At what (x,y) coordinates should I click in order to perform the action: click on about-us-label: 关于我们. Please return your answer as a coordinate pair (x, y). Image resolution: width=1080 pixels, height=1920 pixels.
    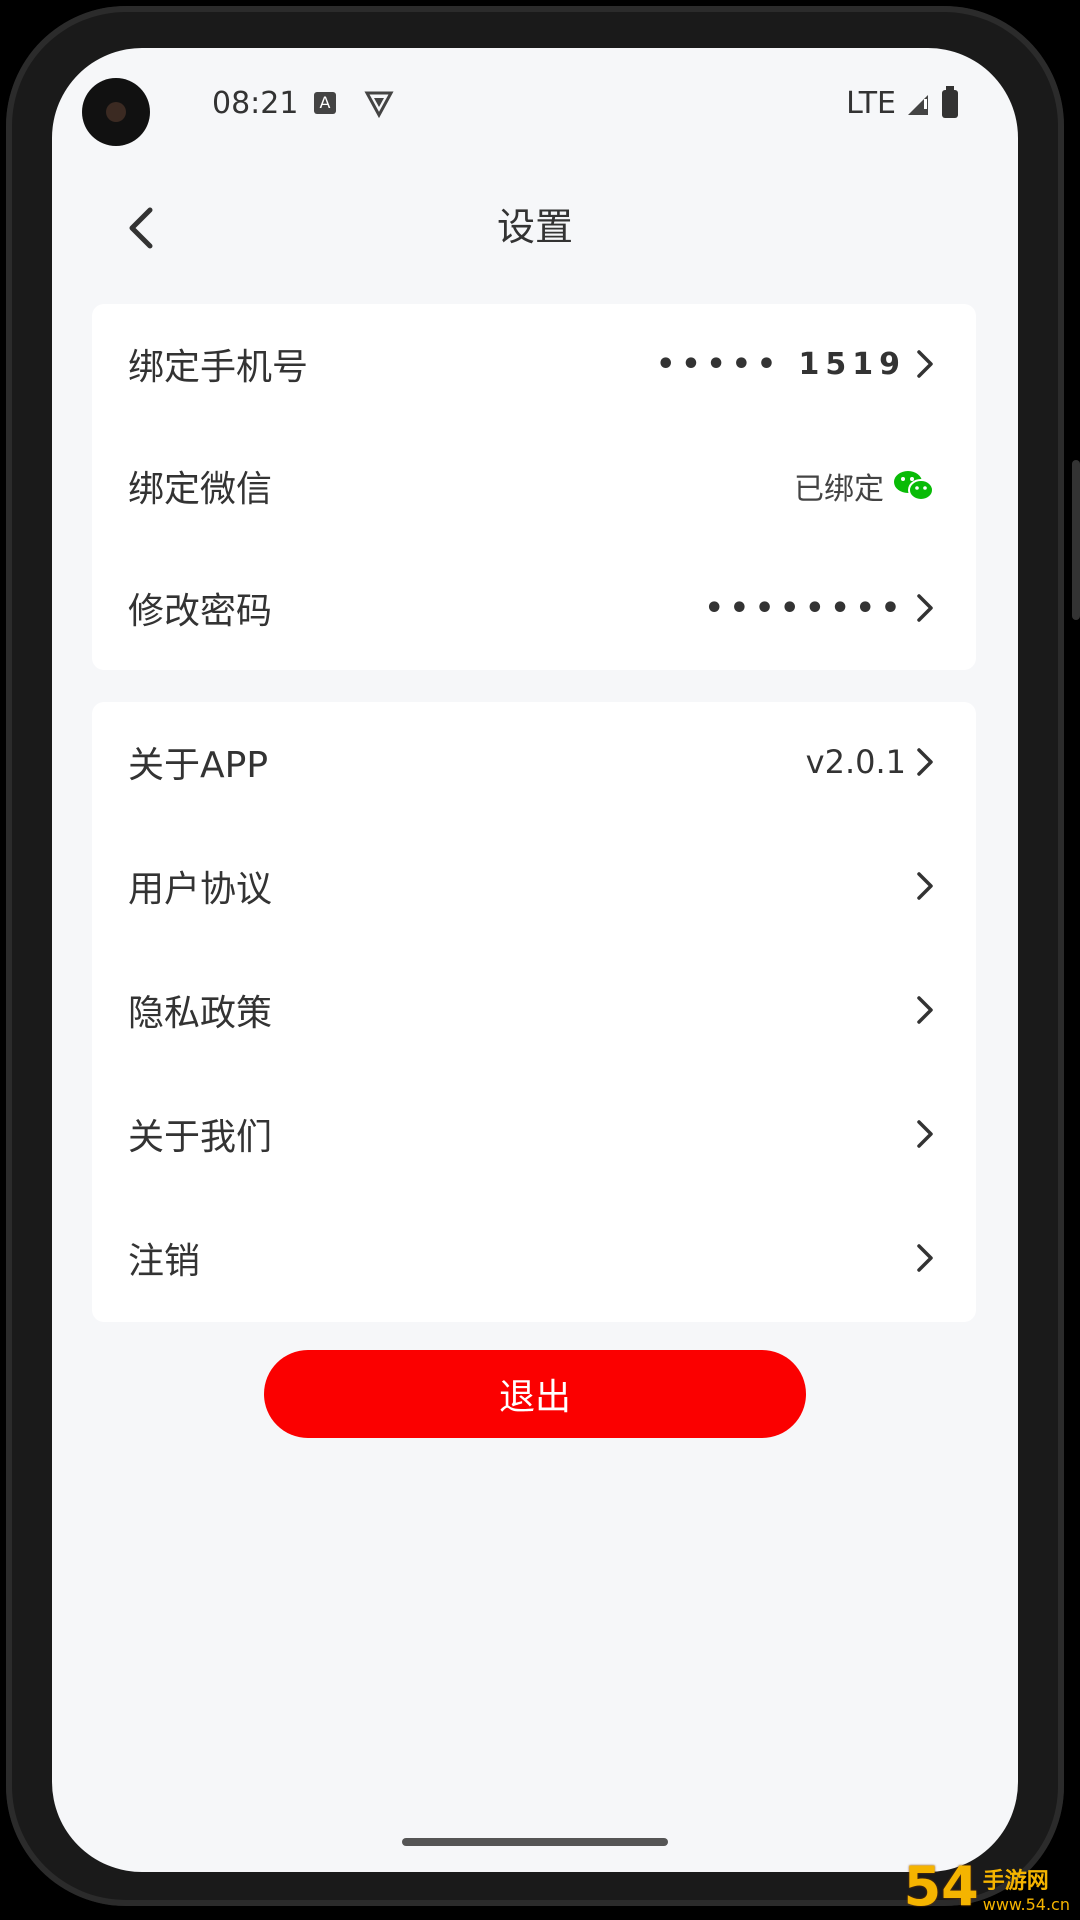
    Looking at the image, I should click on (200, 1137).